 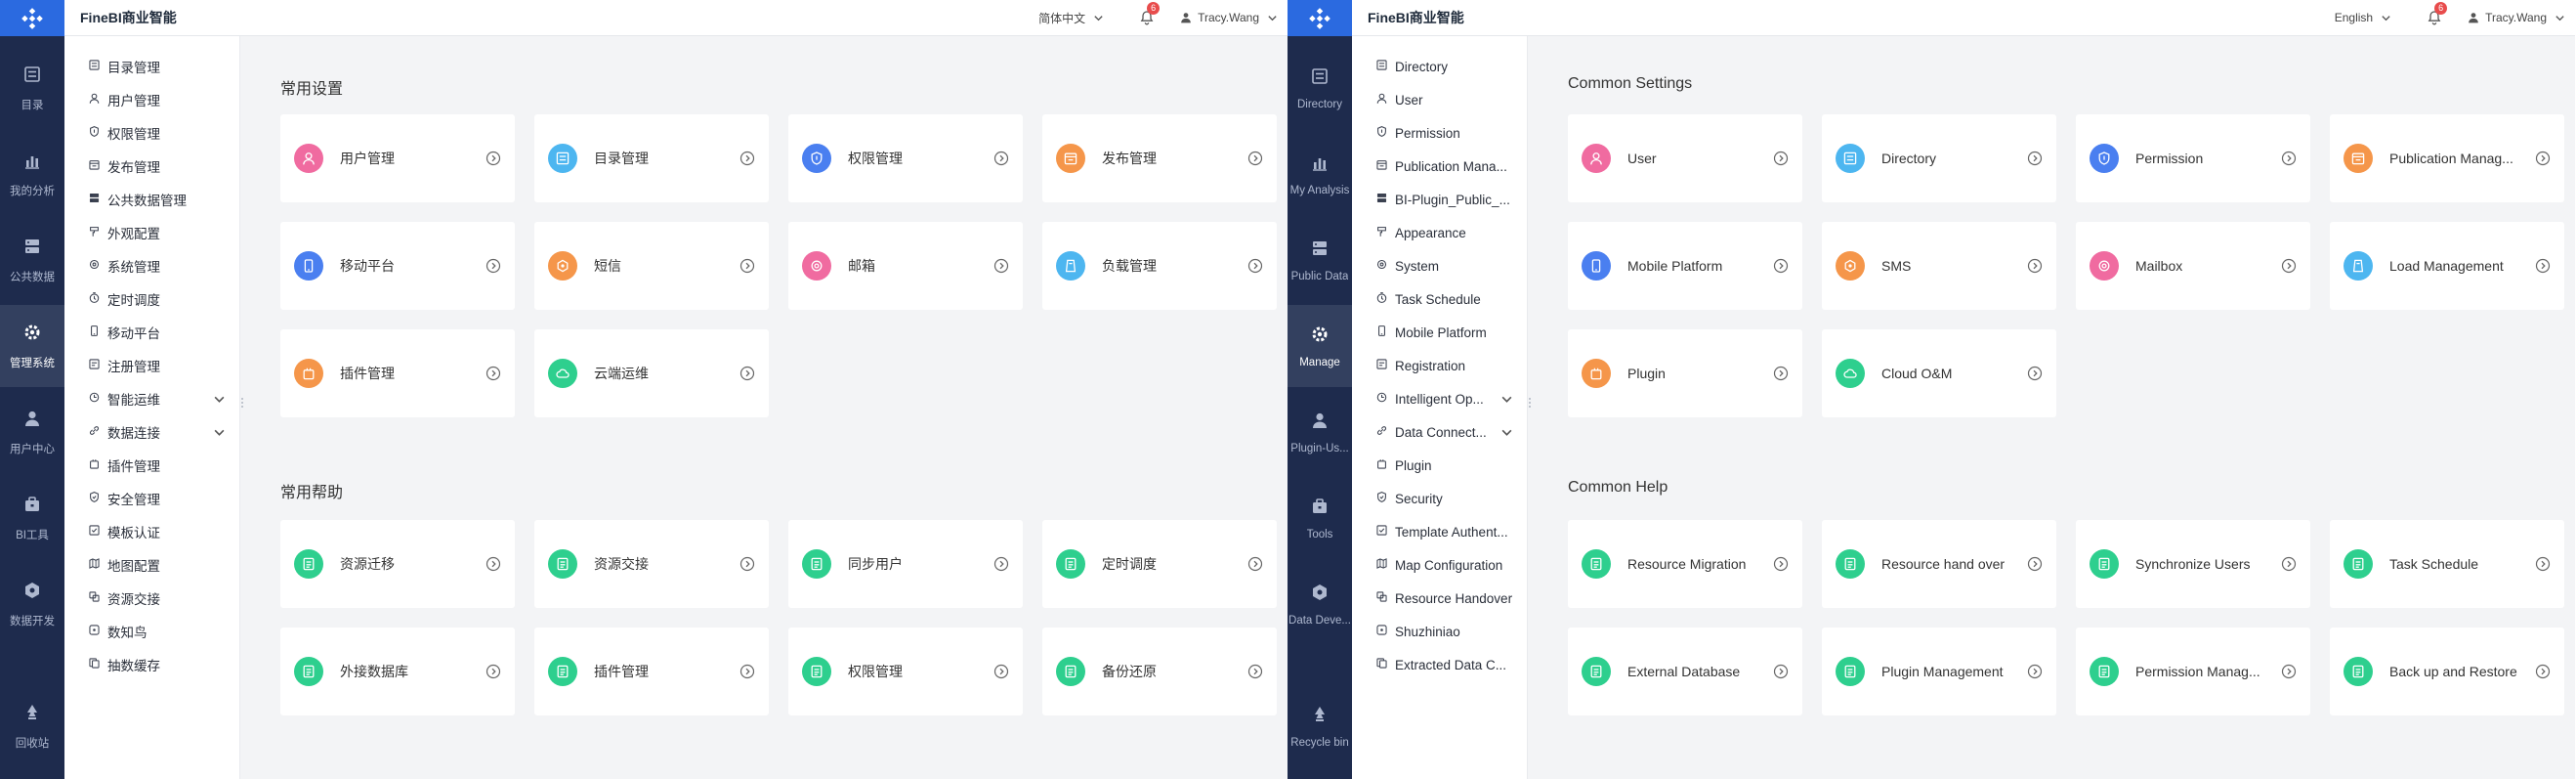 I want to click on help-card: 备份还原, so click(x=1159, y=672).